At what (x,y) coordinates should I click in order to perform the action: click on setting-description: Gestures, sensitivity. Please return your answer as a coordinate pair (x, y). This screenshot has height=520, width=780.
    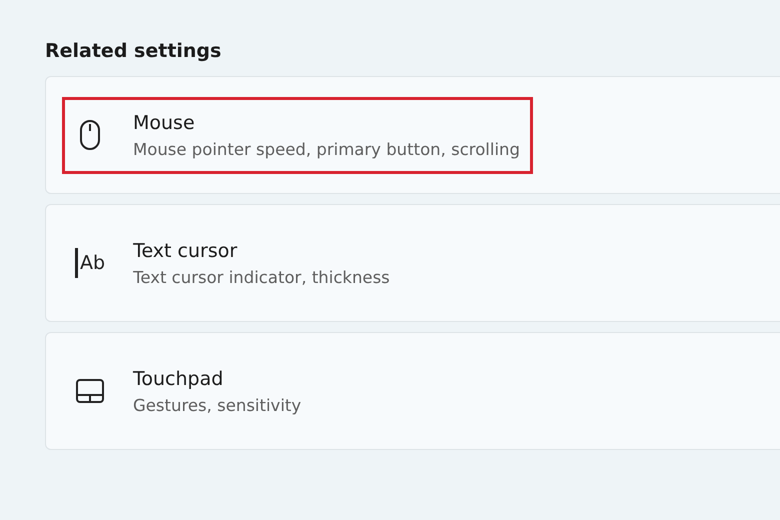
    Looking at the image, I should click on (217, 405).